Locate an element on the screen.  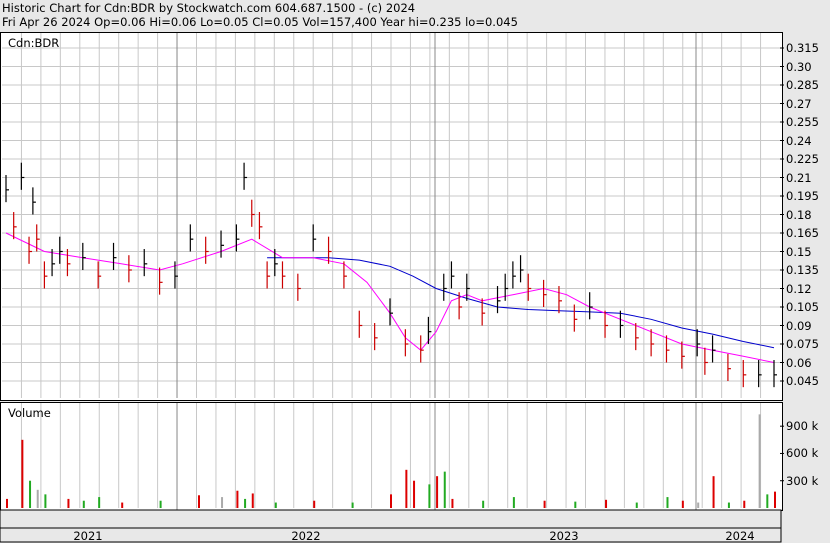
volume-panel-label: Volume is located at coordinates (29, 413).